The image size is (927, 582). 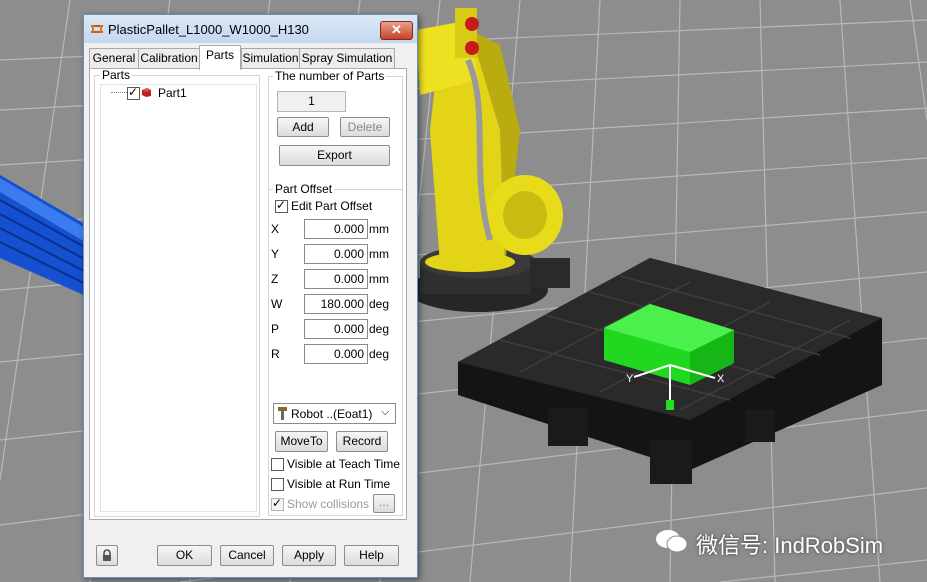 I want to click on tab-spray-simulation: Spray Simulation, so click(x=347, y=58).